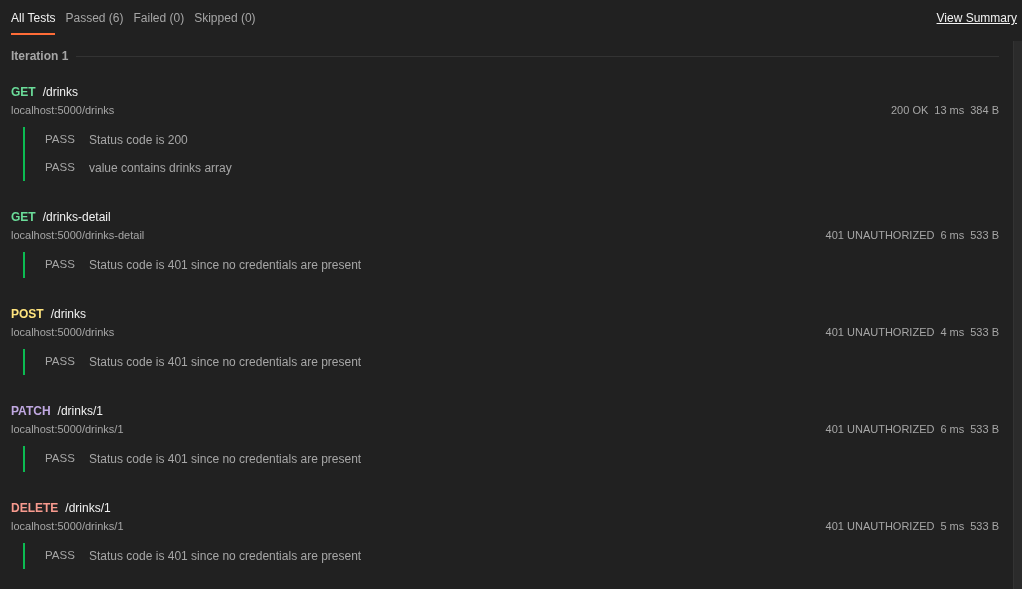 Image resolution: width=1022 pixels, height=589 pixels. What do you see at coordinates (952, 332) in the screenshot?
I see `response-time: 4 ms` at bounding box center [952, 332].